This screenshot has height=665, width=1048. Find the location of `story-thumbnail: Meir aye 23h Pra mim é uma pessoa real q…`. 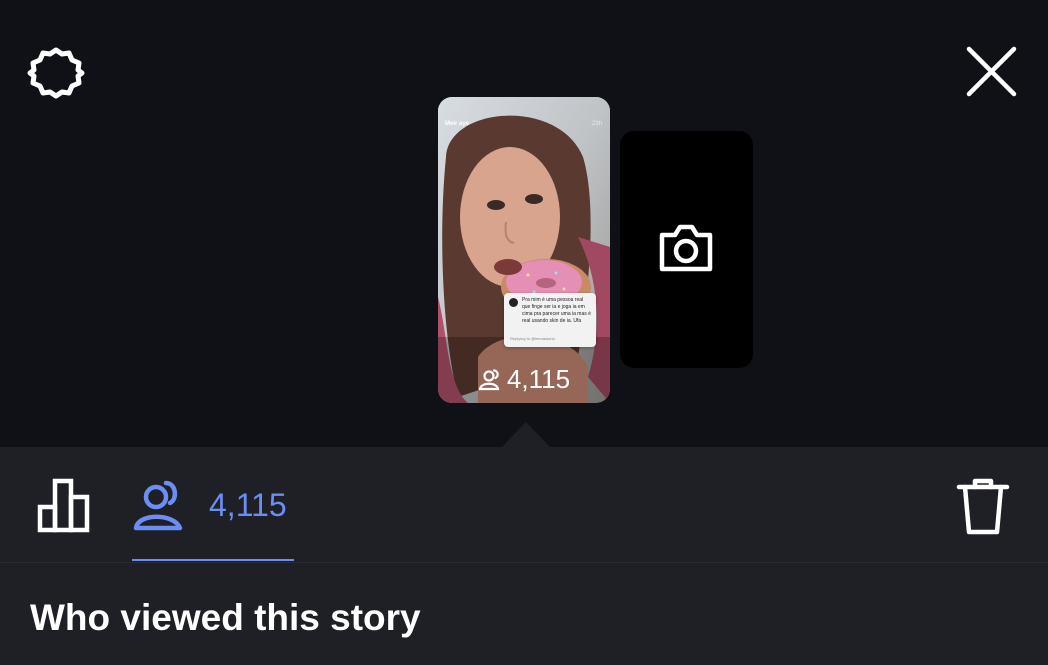

story-thumbnail: Meir aye 23h Pra mim é uma pessoa real q… is located at coordinates (524, 250).